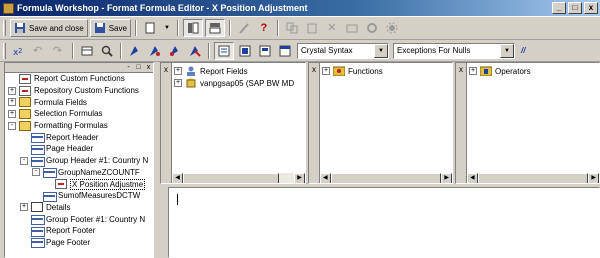 Image resolution: width=600 pixels, height=258 pixels. Describe the element at coordinates (79, 243) in the screenshot. I see `tree-item: Page Footer` at that location.